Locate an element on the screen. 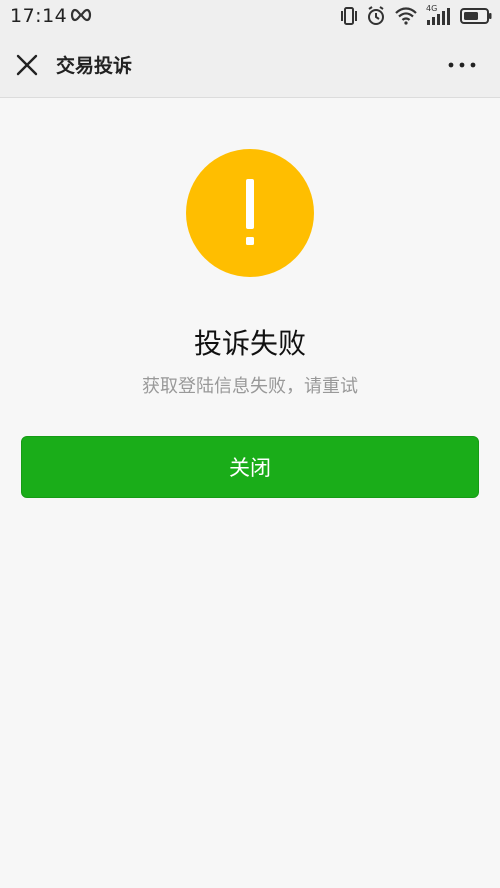  infinity-icon is located at coordinates (81, 15).